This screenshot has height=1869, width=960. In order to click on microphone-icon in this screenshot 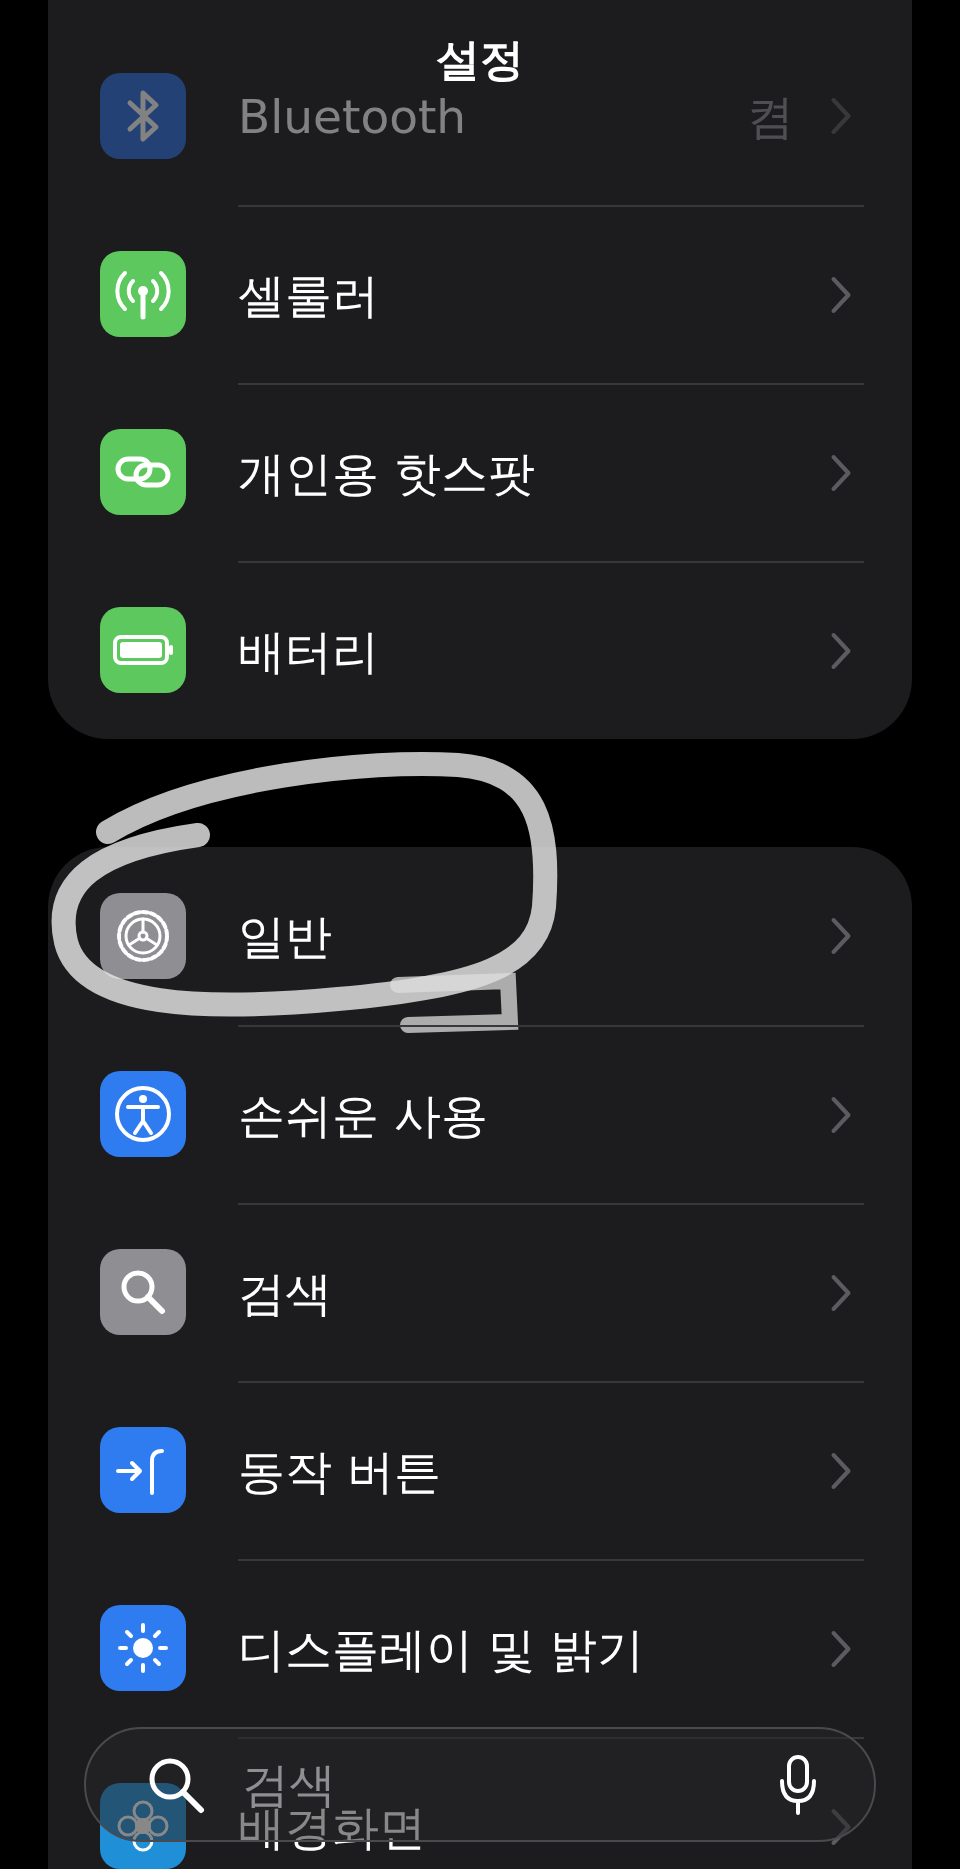, I will do `click(798, 1784)`.